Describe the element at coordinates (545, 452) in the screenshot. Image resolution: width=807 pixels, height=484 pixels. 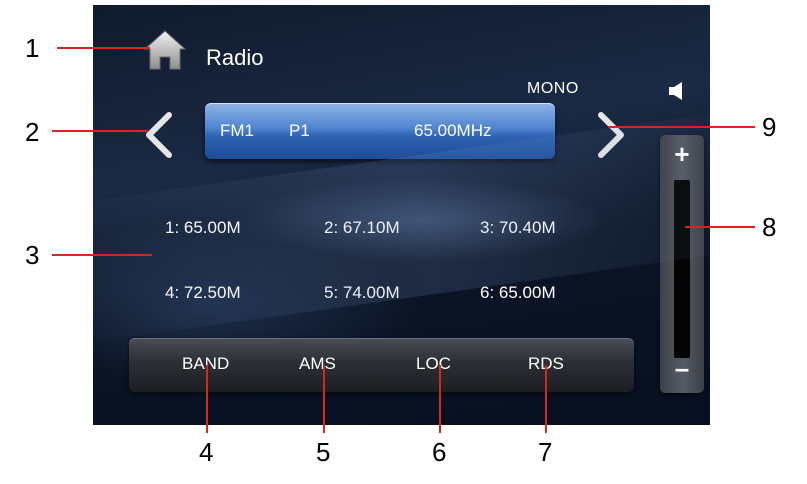
I see `callout-7: 7` at that location.